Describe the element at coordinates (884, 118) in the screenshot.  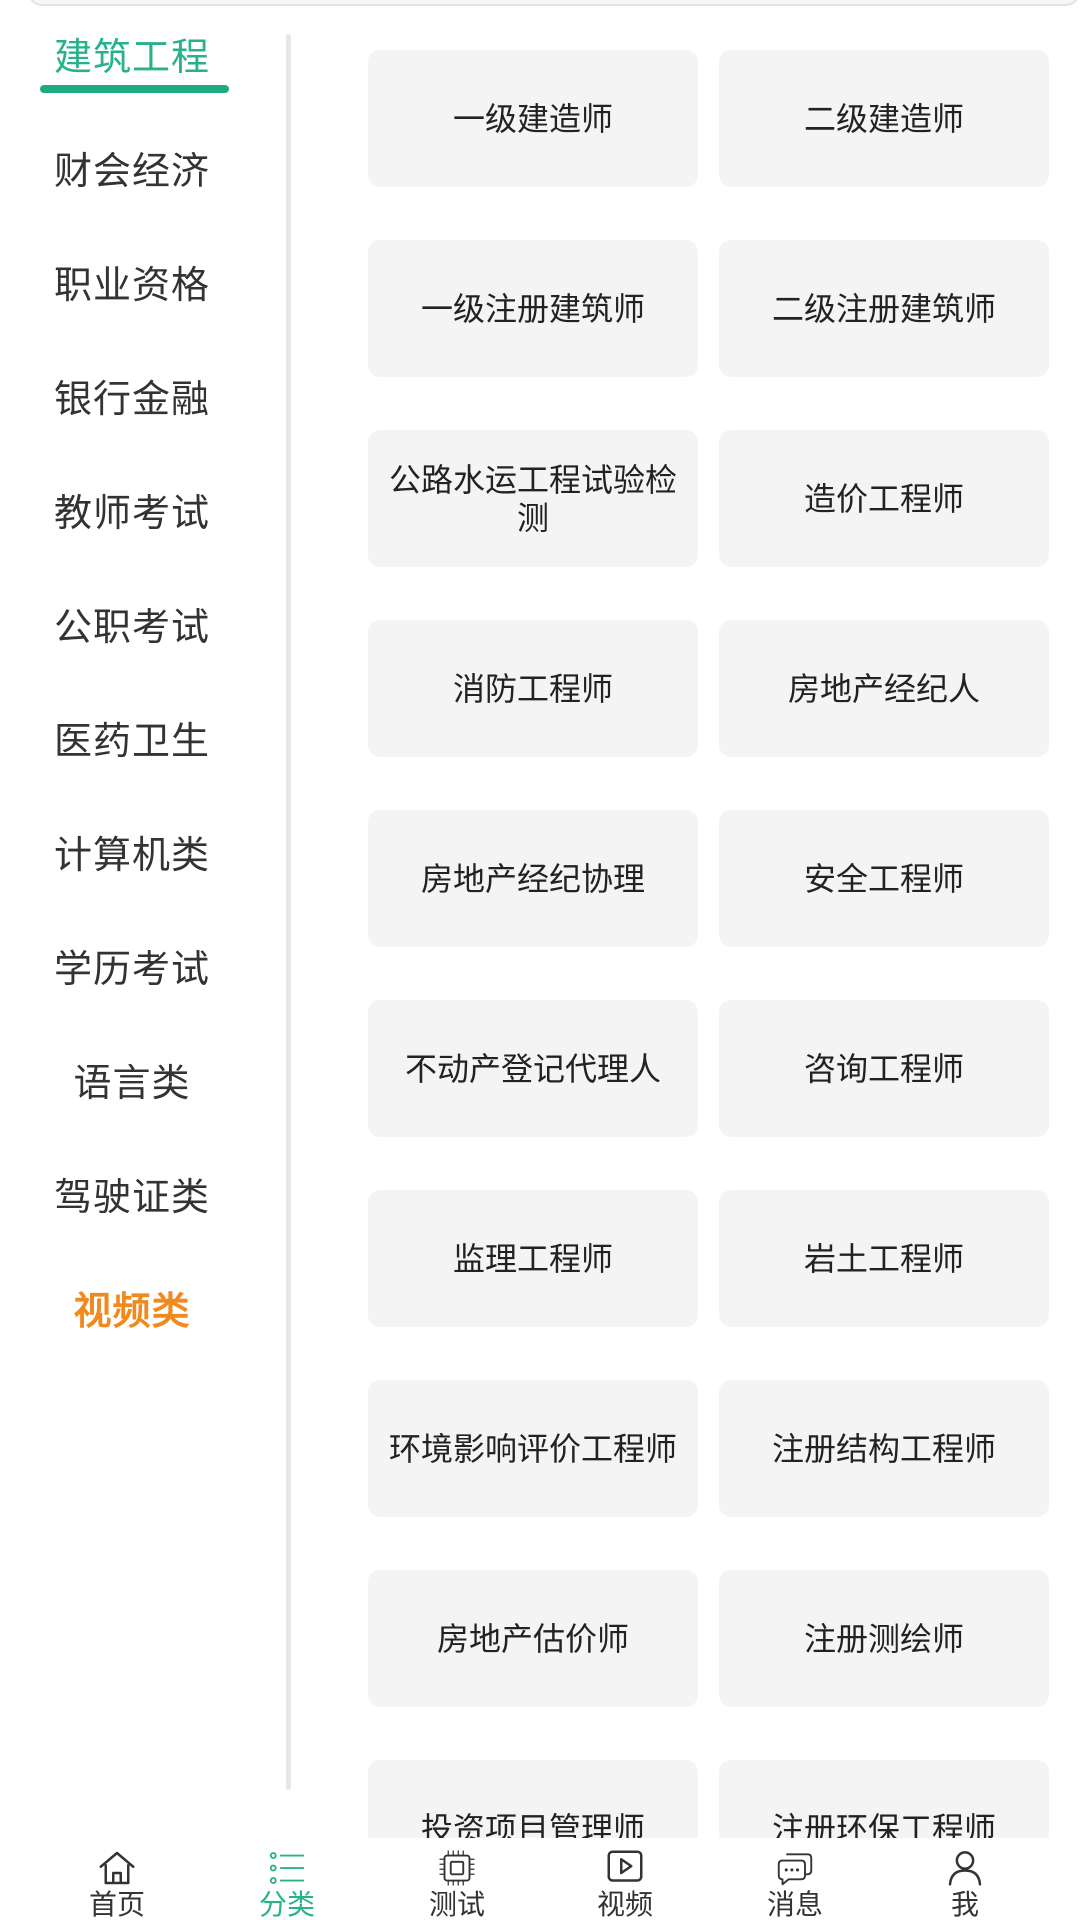
I see `category-card: 二级建造师` at that location.